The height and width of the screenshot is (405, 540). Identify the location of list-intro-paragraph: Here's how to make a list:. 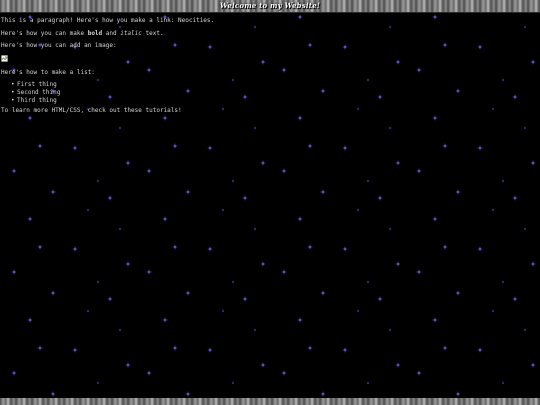
(48, 72).